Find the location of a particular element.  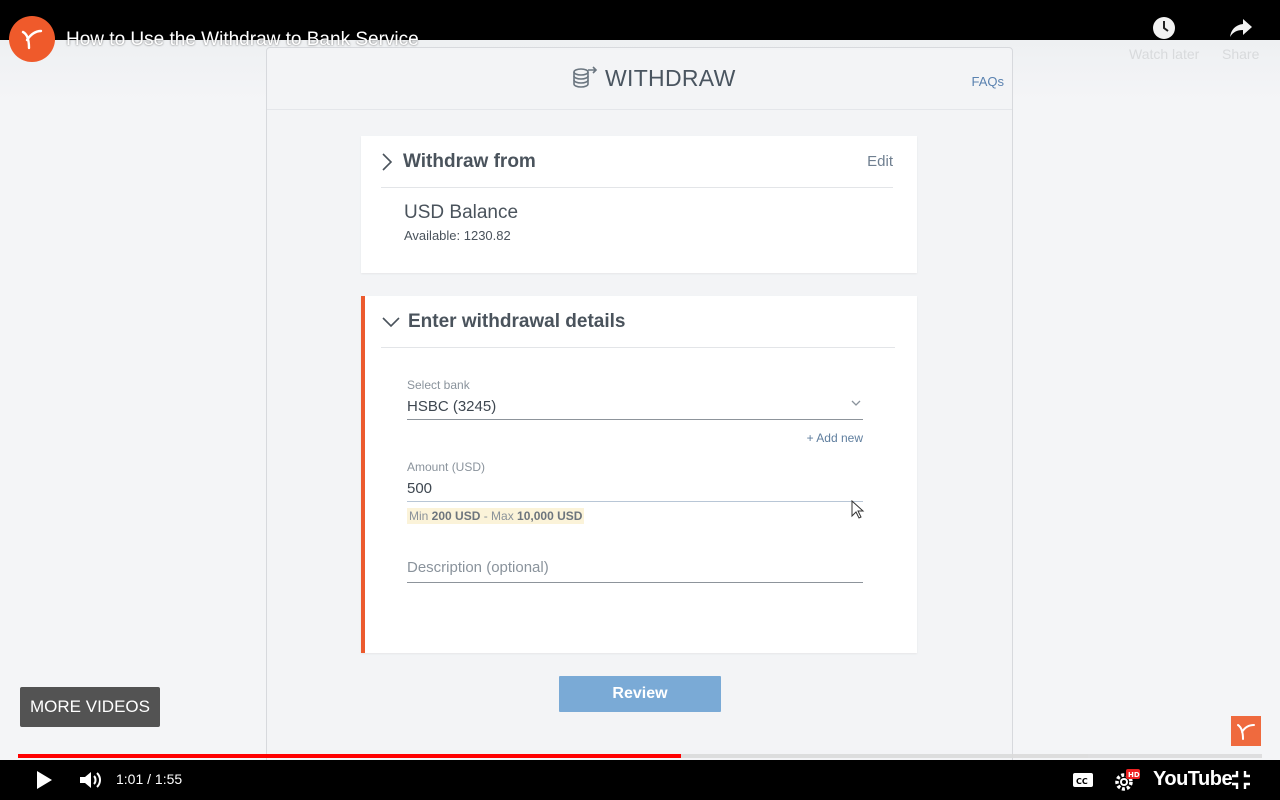

clock-icon is located at coordinates (1164, 28).